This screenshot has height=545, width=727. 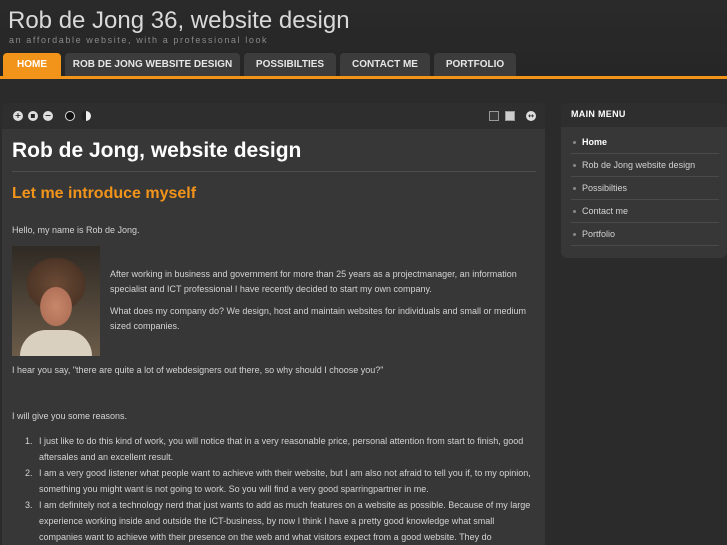 I want to click on content-toolbar: + ▪ − ↔, so click(x=273, y=116).